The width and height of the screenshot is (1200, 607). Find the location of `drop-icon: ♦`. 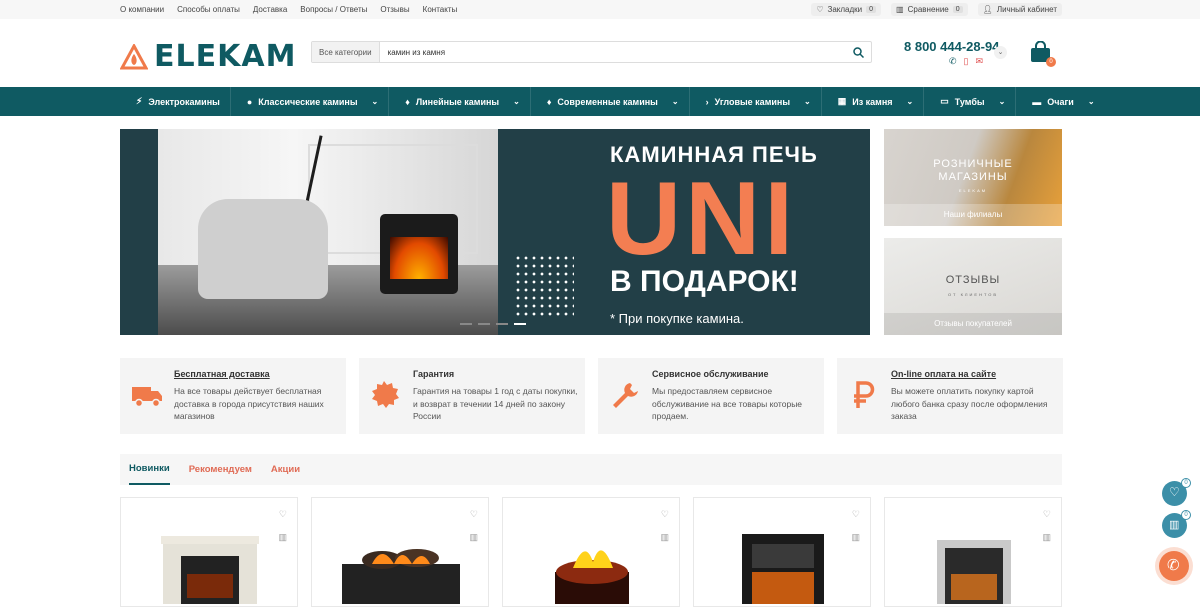

drop-icon: ♦ is located at coordinates (407, 101).